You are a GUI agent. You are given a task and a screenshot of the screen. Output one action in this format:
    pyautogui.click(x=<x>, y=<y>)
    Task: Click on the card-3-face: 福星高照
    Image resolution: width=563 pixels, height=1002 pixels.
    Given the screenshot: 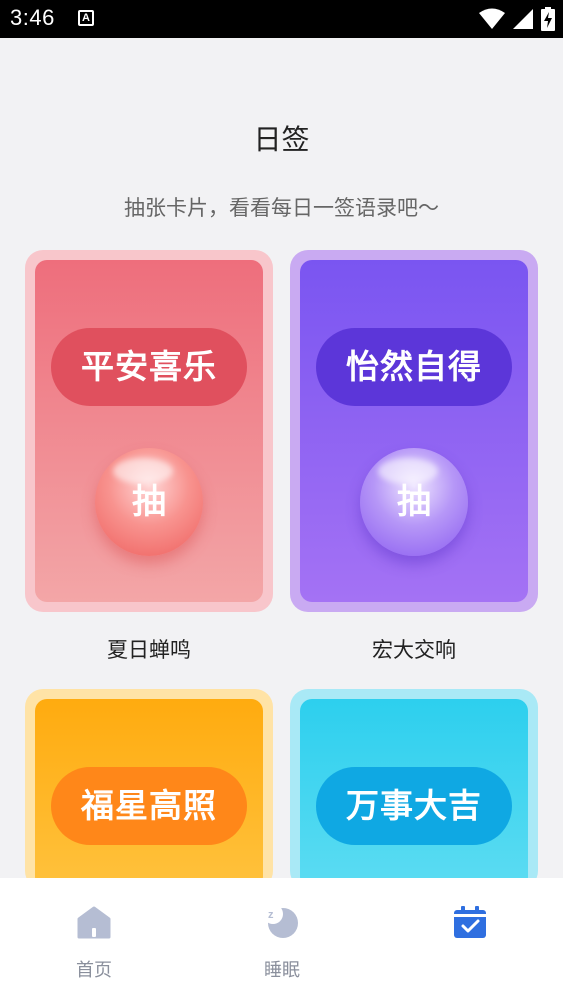 What is the action you would take?
    pyautogui.click(x=149, y=794)
    